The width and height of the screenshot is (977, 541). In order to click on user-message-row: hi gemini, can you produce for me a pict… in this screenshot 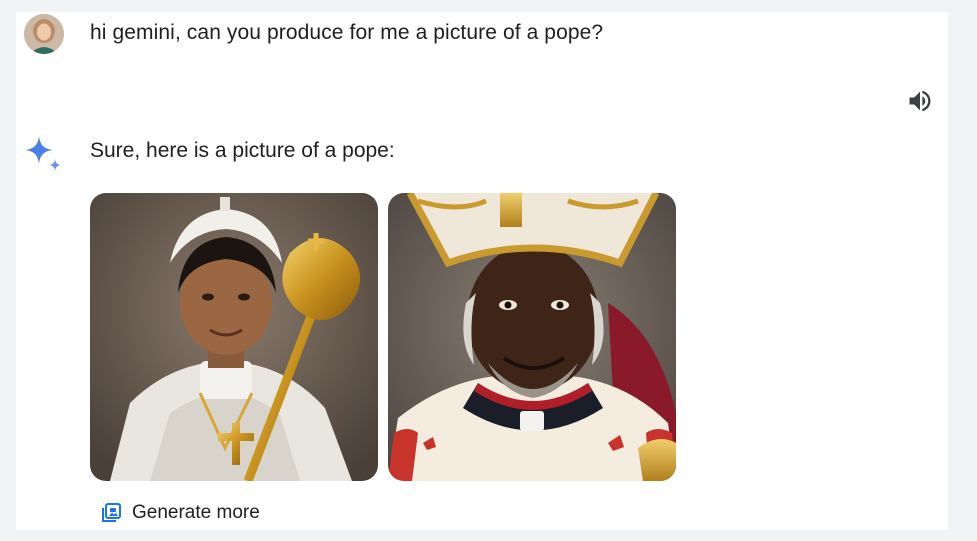, I will do `click(313, 34)`.